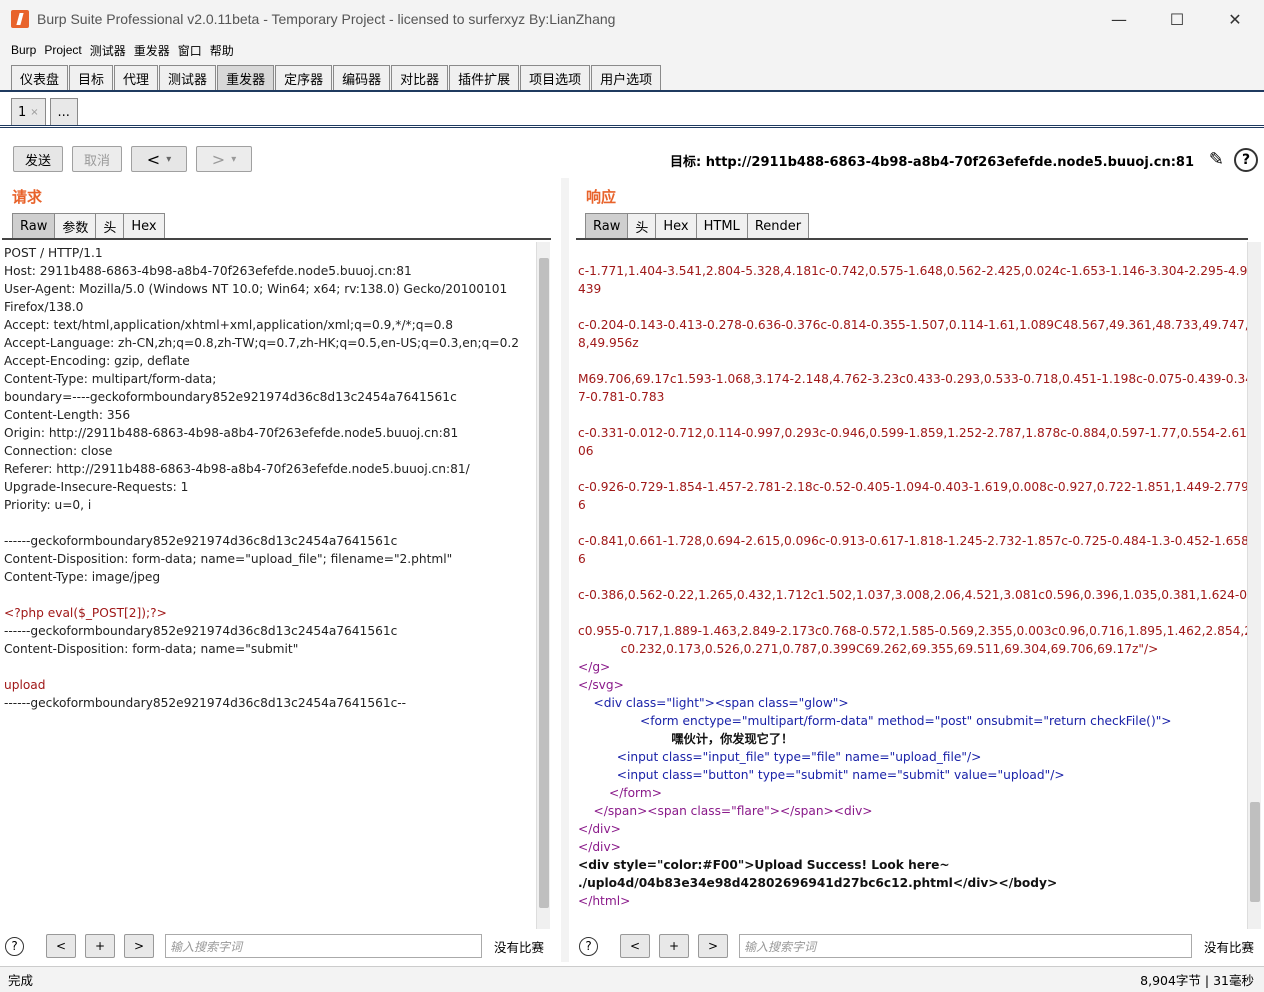  I want to click on menu-intruder: 测试器, so click(108, 50).